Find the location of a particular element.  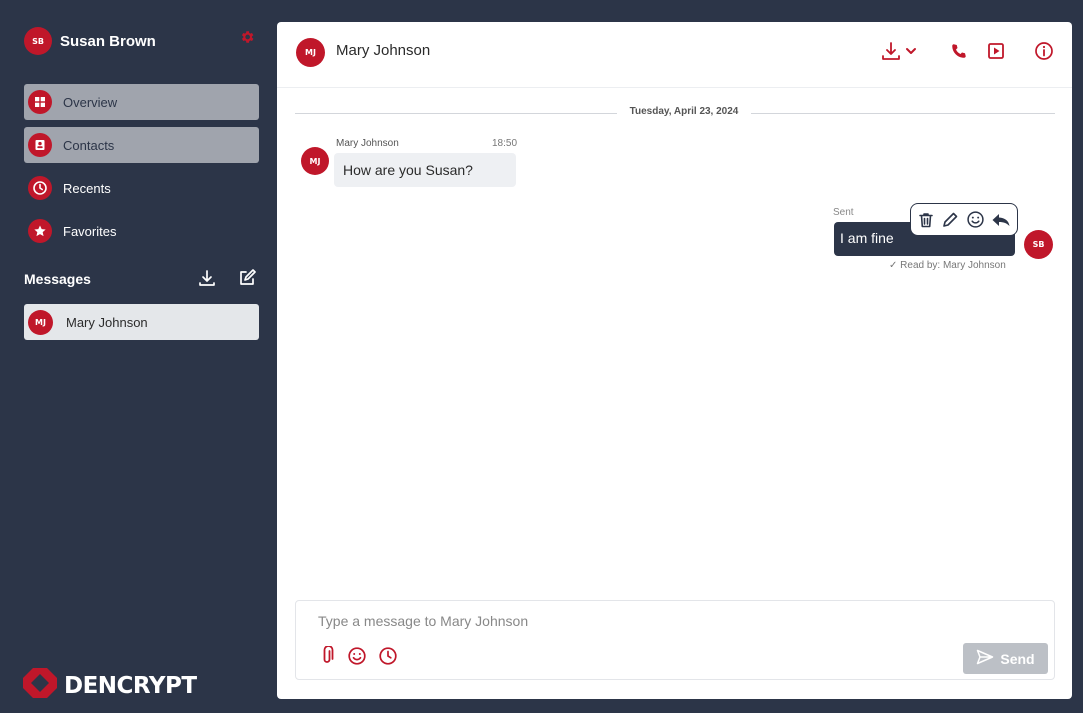

message-input is located at coordinates (618, 621).